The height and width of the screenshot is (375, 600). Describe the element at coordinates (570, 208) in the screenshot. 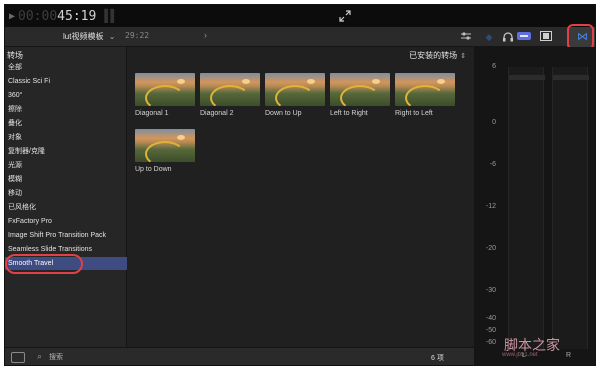

I see `meter-right-channel` at that location.